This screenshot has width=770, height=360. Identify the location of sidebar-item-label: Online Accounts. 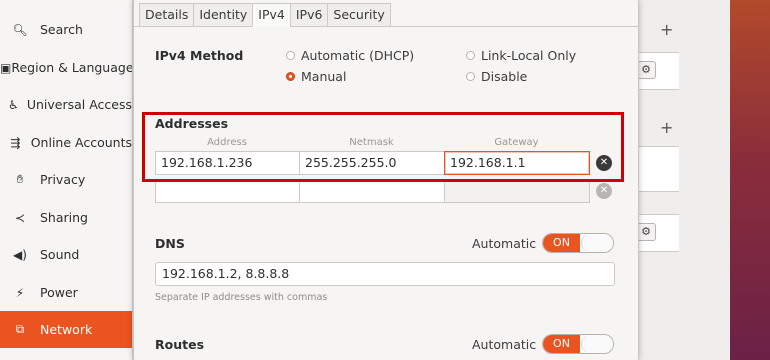
(81, 142).